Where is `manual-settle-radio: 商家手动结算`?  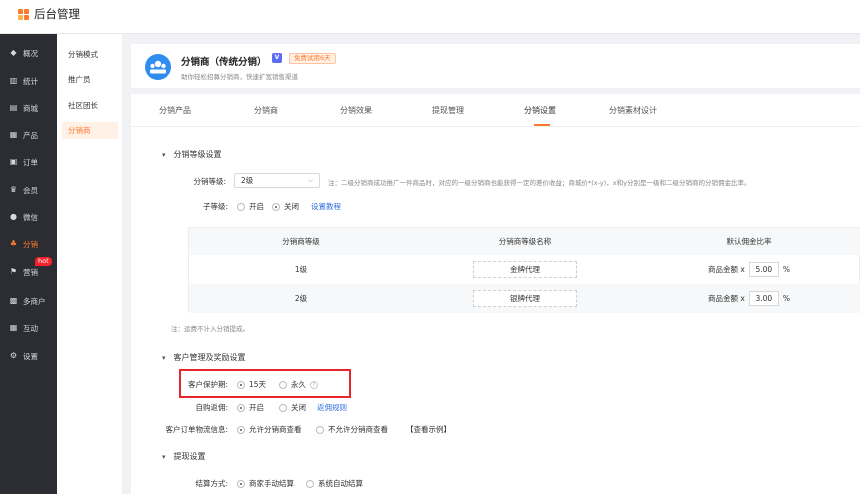
manual-settle-radio: 商家手动结算 is located at coordinates (265, 483).